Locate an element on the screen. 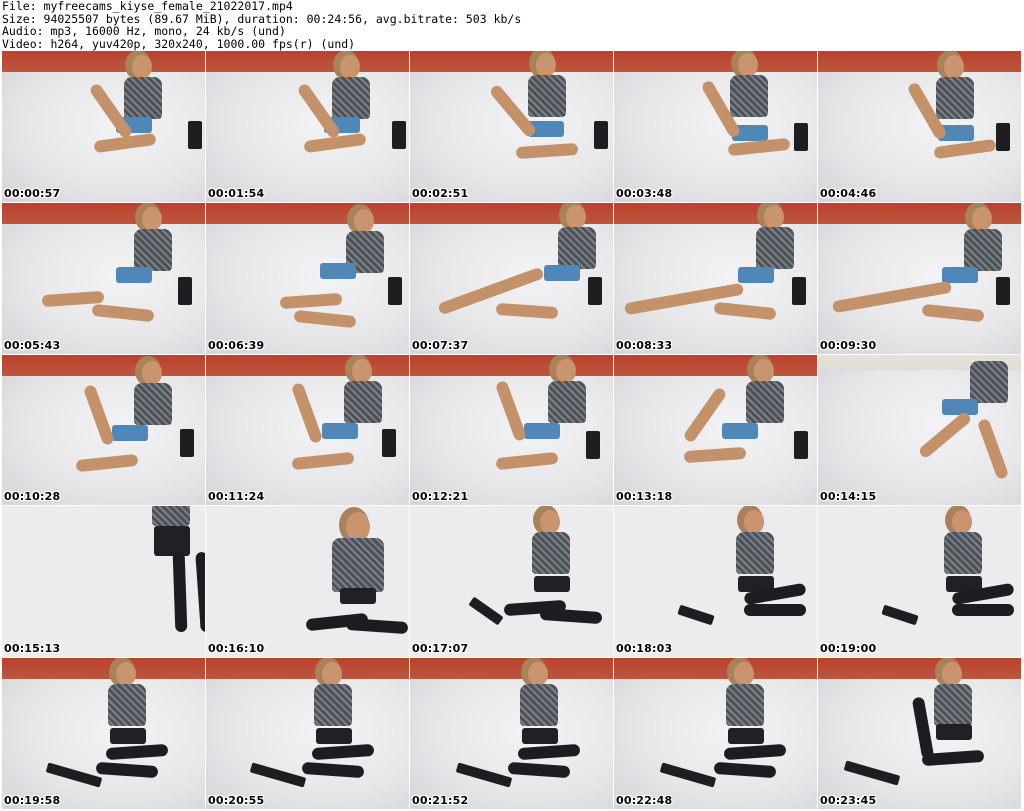 The image size is (1024, 811). thumbnail: 00:11:24 is located at coordinates (308, 430).